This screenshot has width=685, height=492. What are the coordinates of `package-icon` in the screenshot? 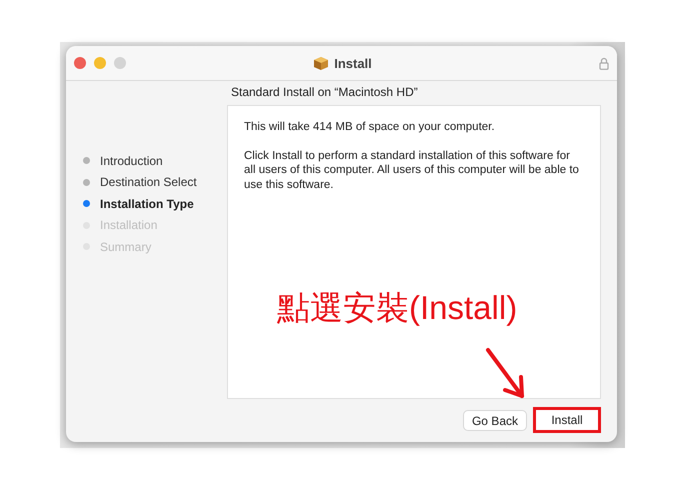 It's located at (321, 63).